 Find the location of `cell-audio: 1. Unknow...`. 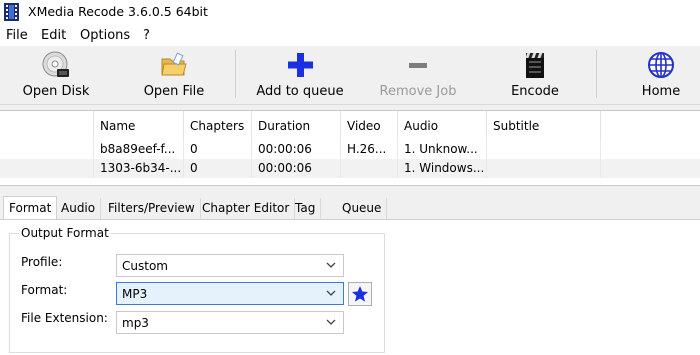

cell-audio: 1. Unknow... is located at coordinates (442, 149).